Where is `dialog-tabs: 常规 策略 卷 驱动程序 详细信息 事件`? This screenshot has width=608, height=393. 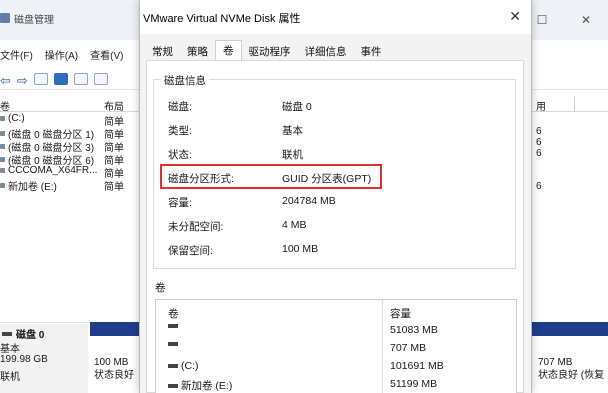
dialog-tabs: 常规 策略 卷 驱动程序 详细信息 事件 is located at coordinates (335, 50).